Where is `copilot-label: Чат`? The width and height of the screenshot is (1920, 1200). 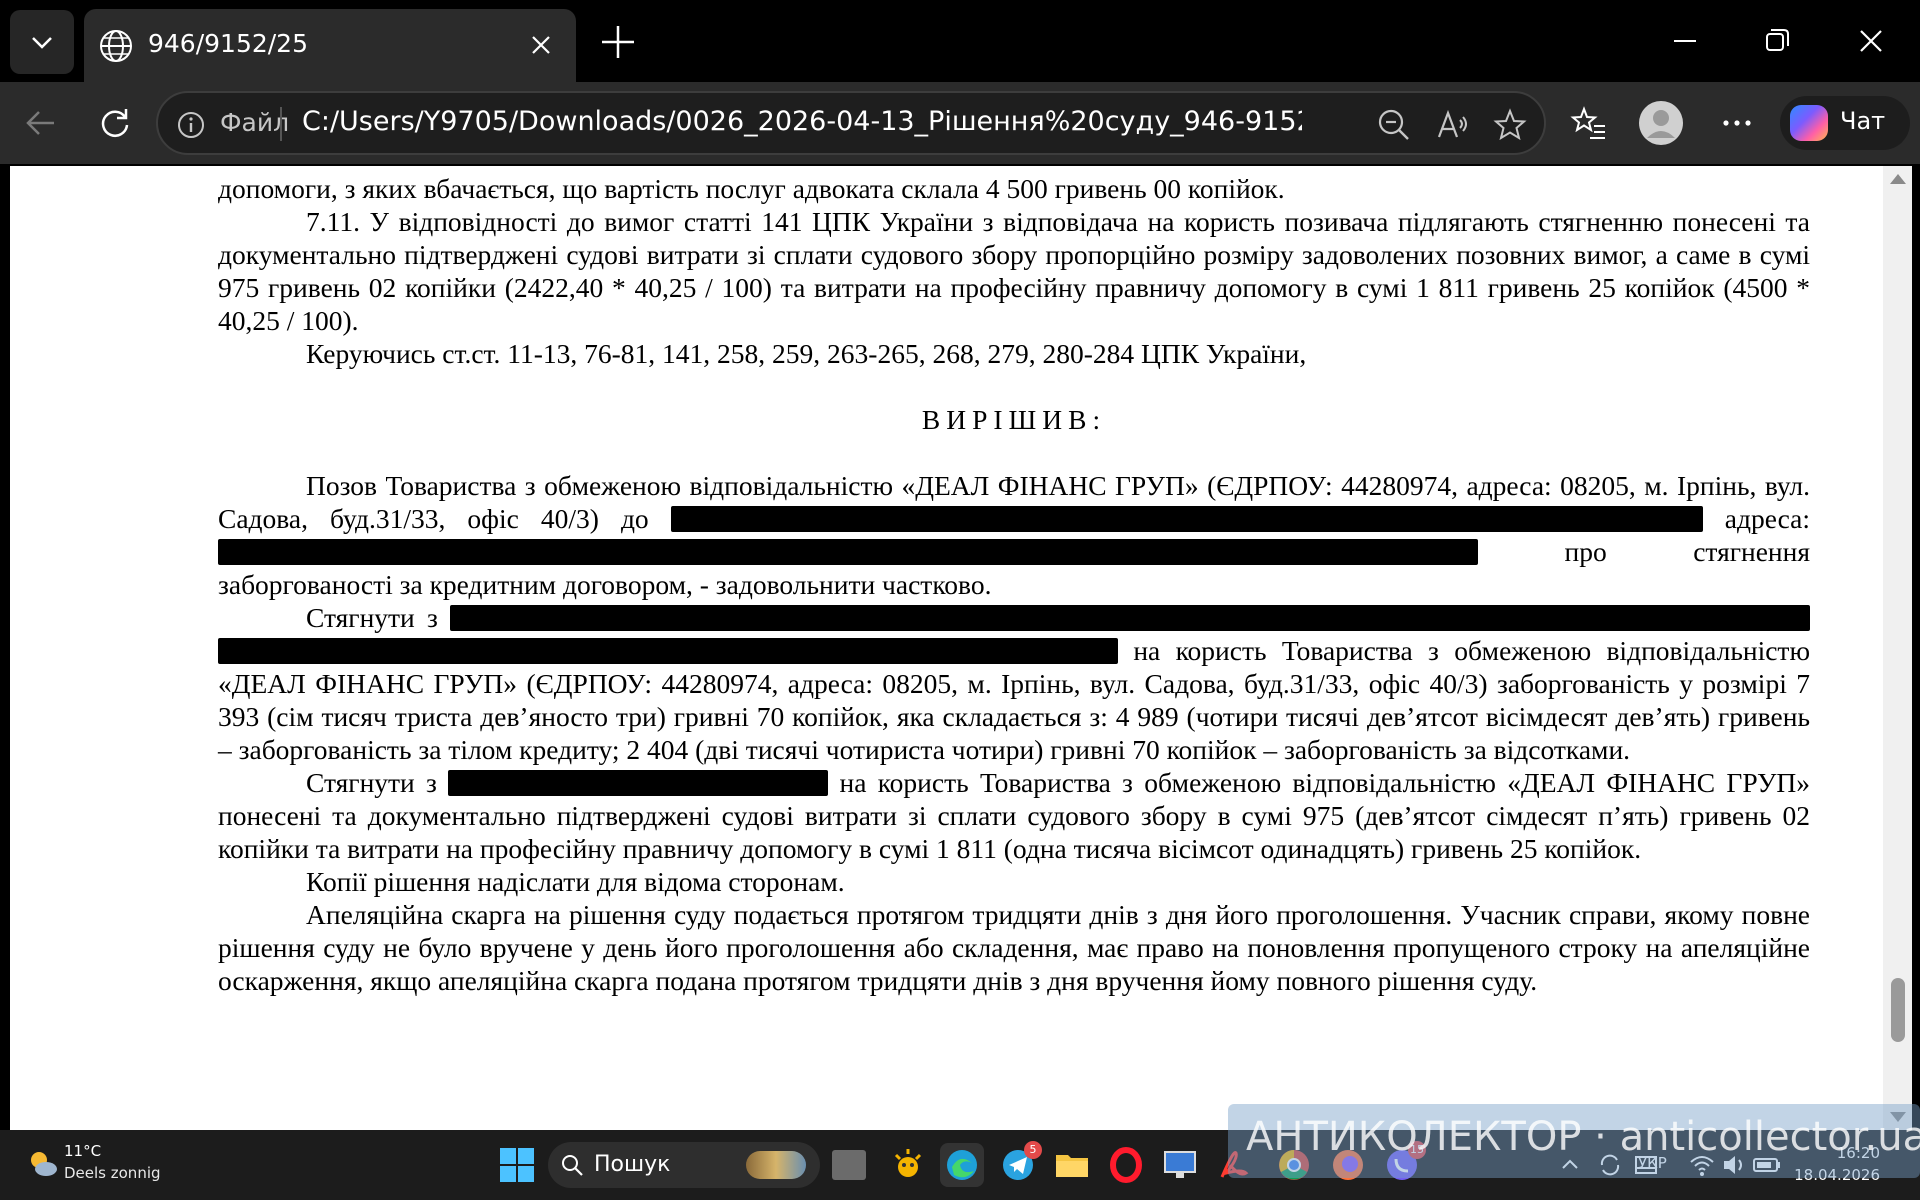
copilot-label: Чат is located at coordinates (1863, 121).